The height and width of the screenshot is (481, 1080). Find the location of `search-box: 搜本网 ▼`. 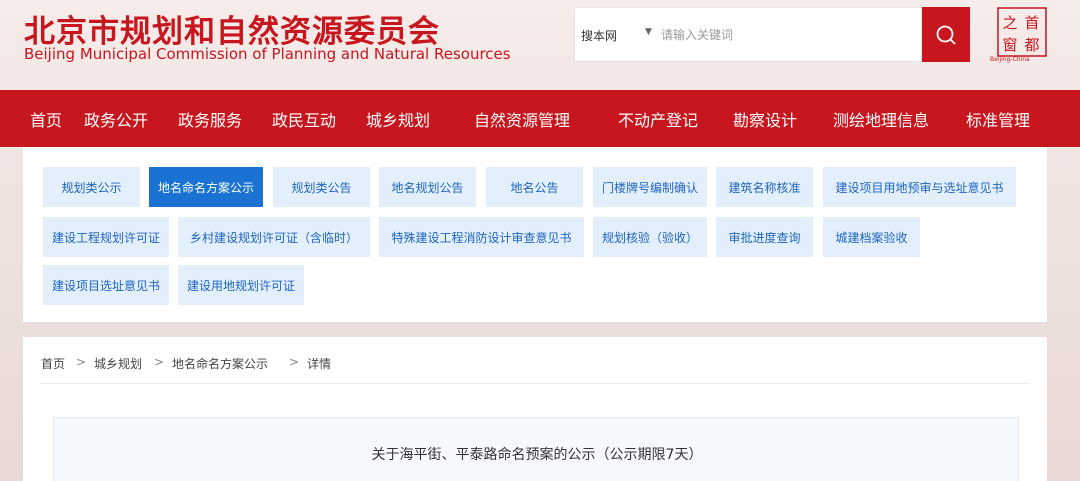

search-box: 搜本网 ▼ is located at coordinates (748, 34).